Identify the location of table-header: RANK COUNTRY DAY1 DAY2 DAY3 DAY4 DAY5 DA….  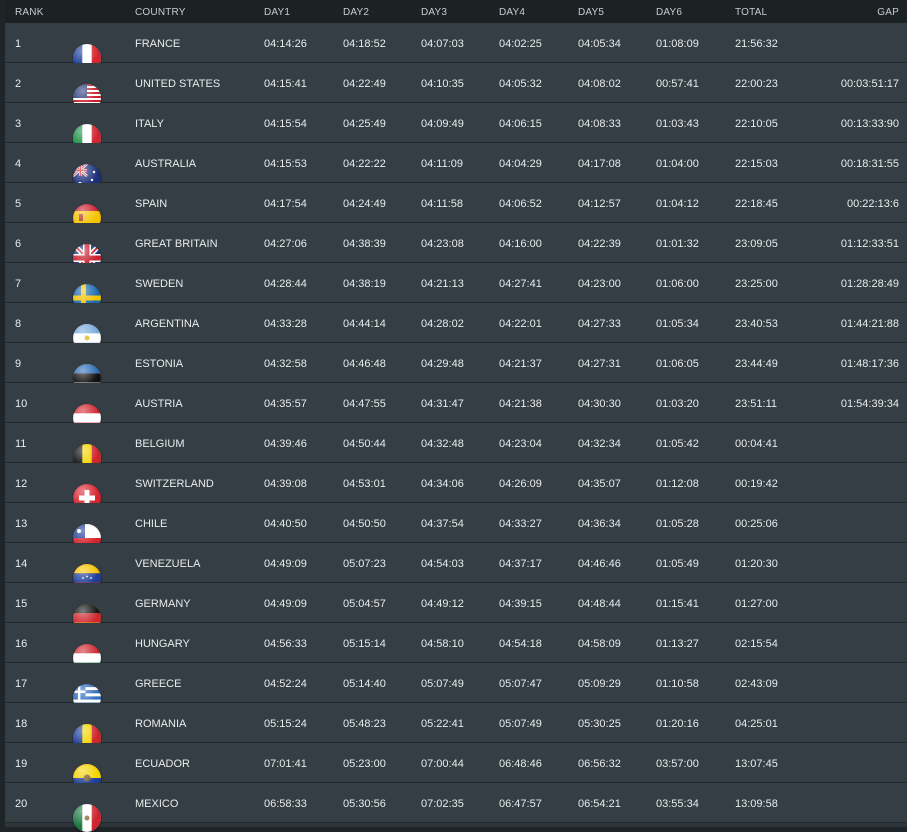
(456, 11).